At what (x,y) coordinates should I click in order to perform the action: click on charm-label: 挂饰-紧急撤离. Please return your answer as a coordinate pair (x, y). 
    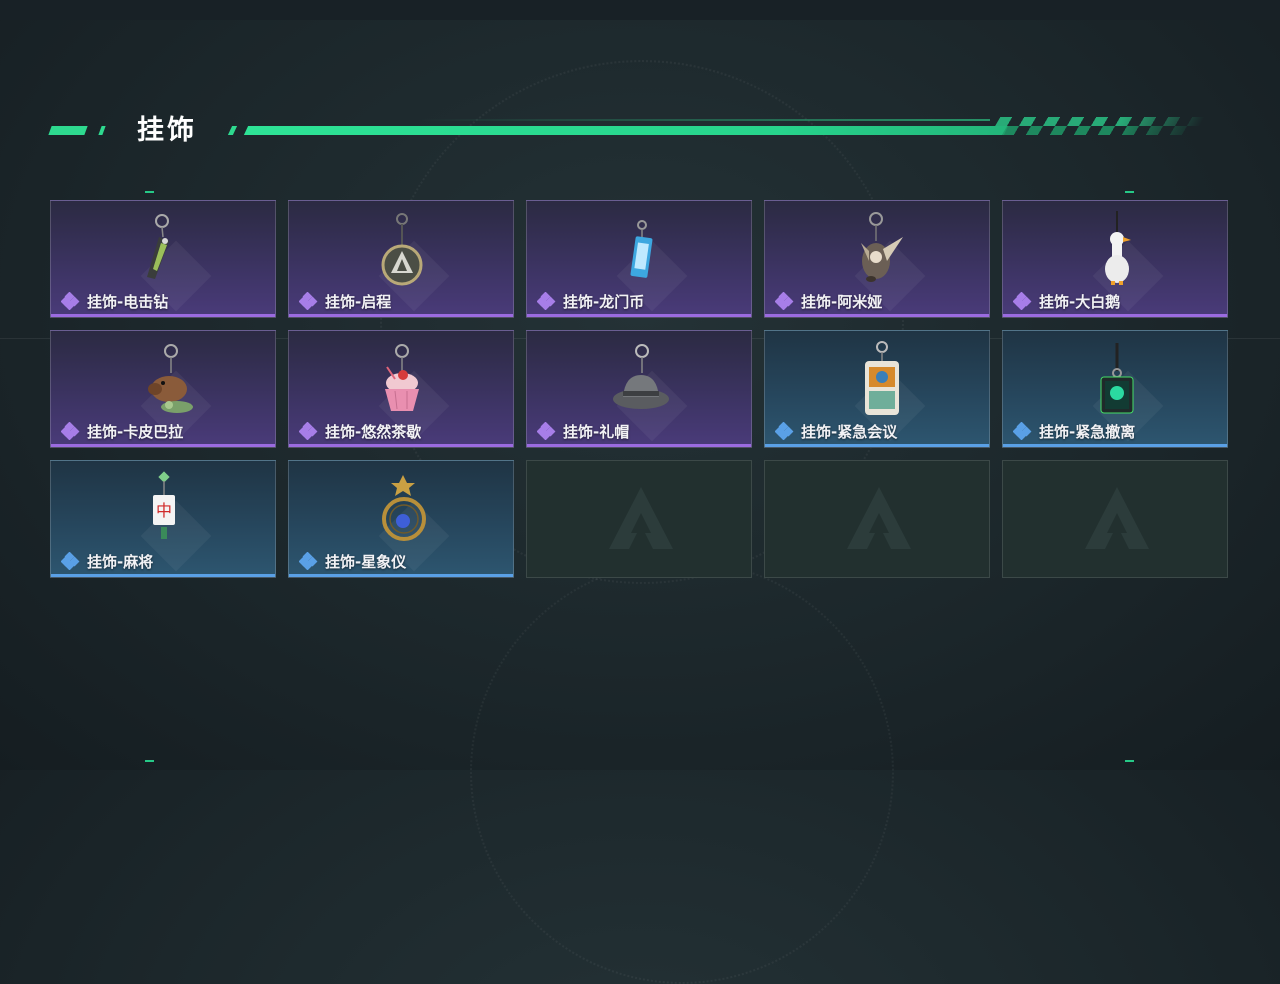
    Looking at the image, I should click on (1074, 431).